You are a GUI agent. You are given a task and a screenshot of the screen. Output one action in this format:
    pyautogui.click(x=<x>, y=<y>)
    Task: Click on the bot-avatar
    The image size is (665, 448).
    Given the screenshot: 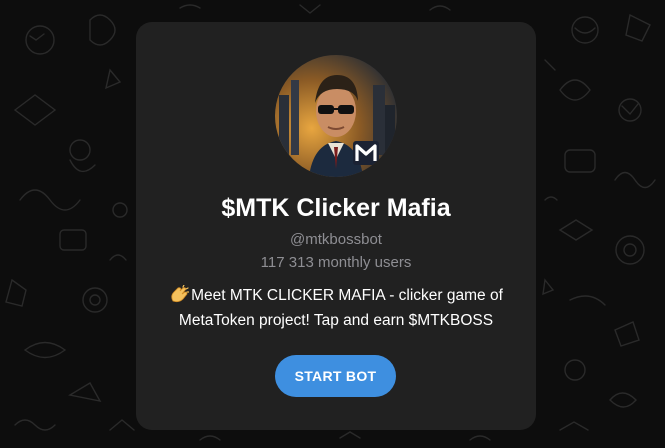 What is the action you would take?
    pyautogui.click(x=336, y=116)
    